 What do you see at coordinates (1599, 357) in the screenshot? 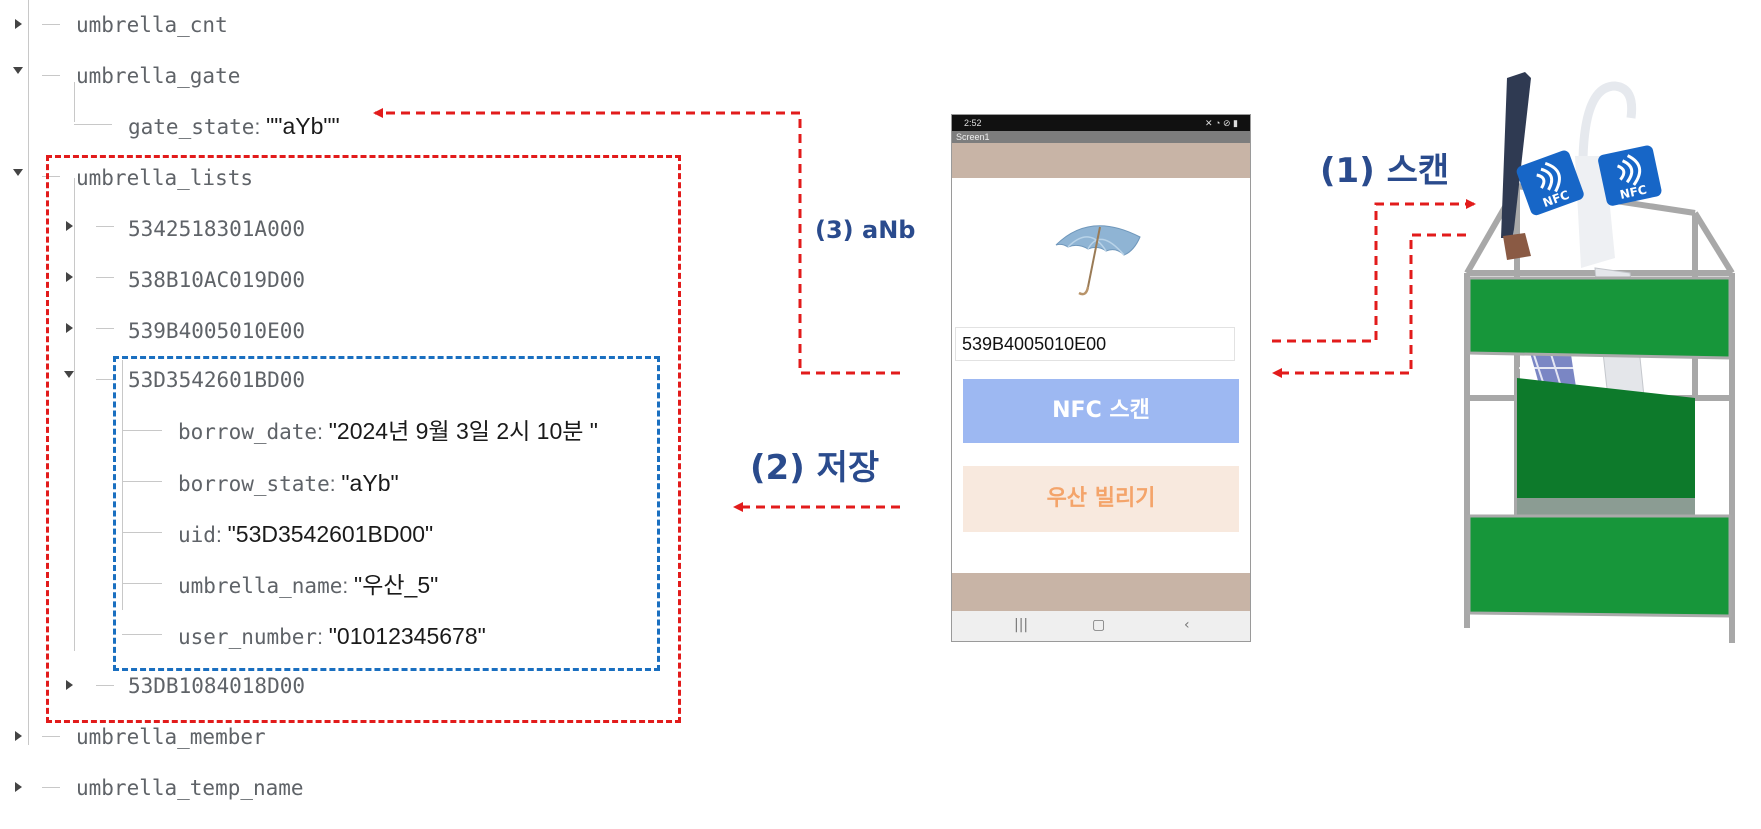
I see `umbrella-stand-image: NFC NFC` at bounding box center [1599, 357].